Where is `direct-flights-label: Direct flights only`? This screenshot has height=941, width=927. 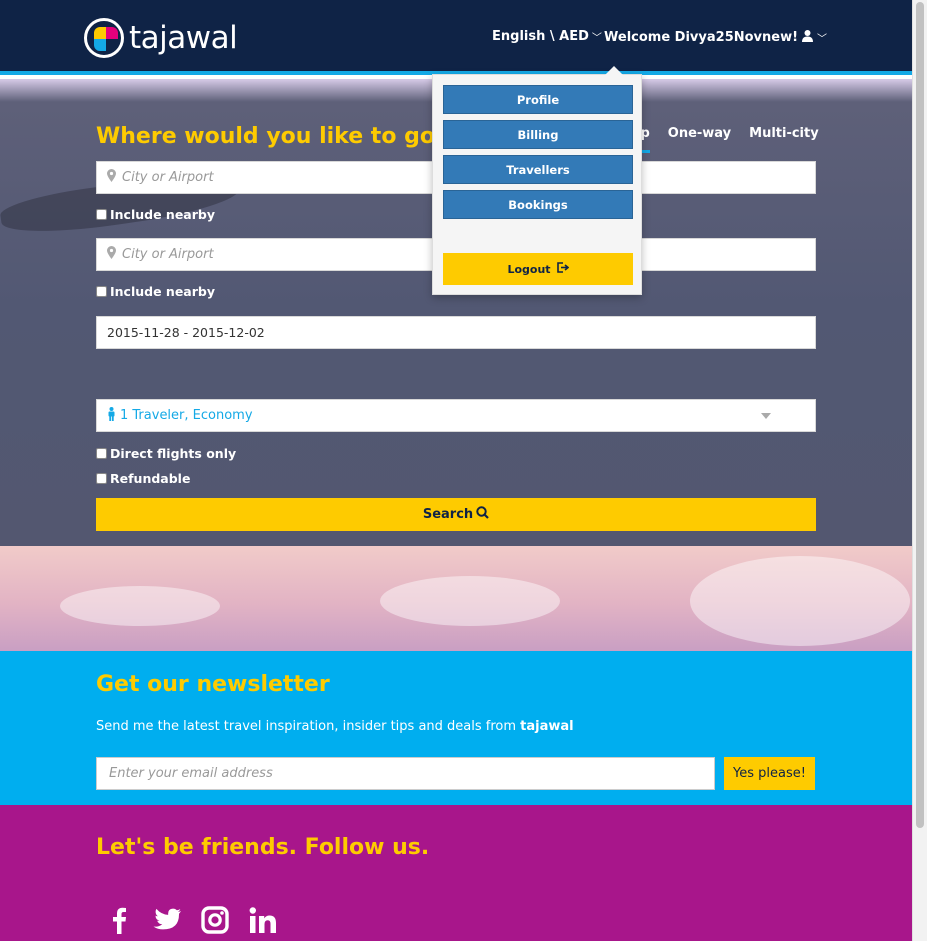
direct-flights-label: Direct flights only is located at coordinates (173, 453).